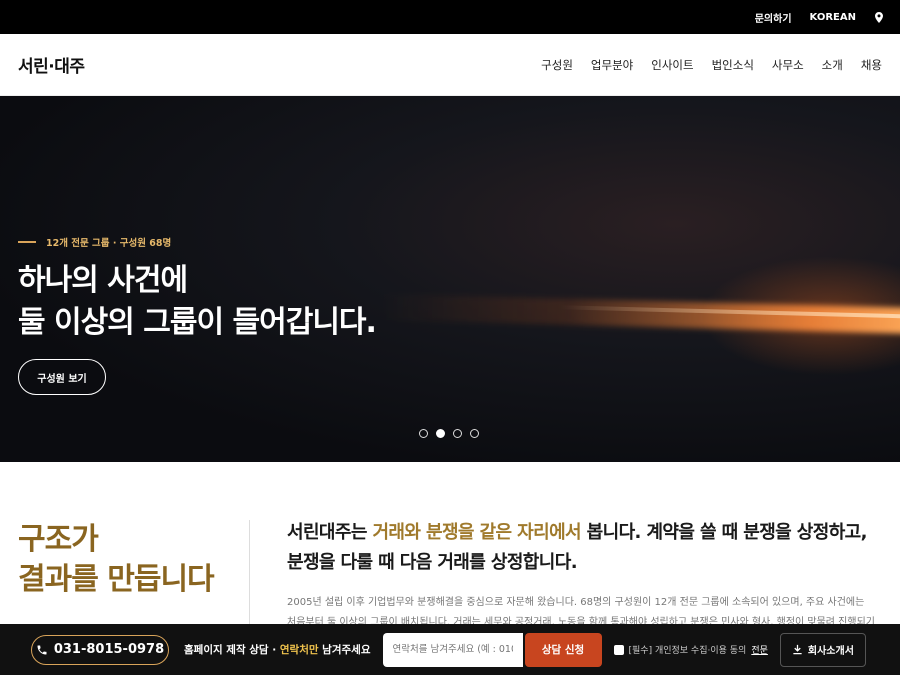 The height and width of the screenshot is (675, 900). I want to click on consult-highlight: 연락처만, so click(299, 650).